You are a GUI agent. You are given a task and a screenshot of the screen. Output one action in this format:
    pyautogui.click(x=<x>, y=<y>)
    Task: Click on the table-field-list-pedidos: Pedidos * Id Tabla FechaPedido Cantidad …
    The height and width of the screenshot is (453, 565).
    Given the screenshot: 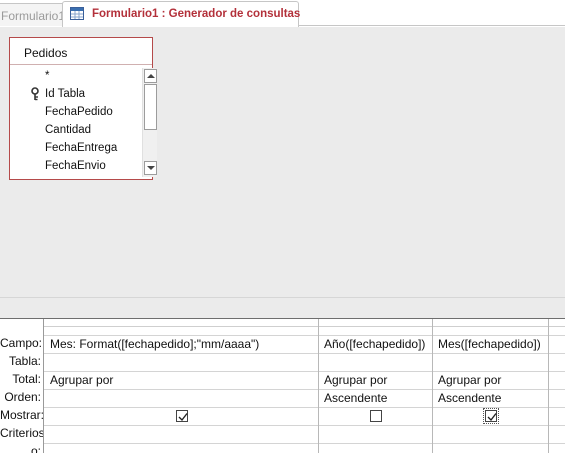 What is the action you would take?
    pyautogui.click(x=83, y=108)
    